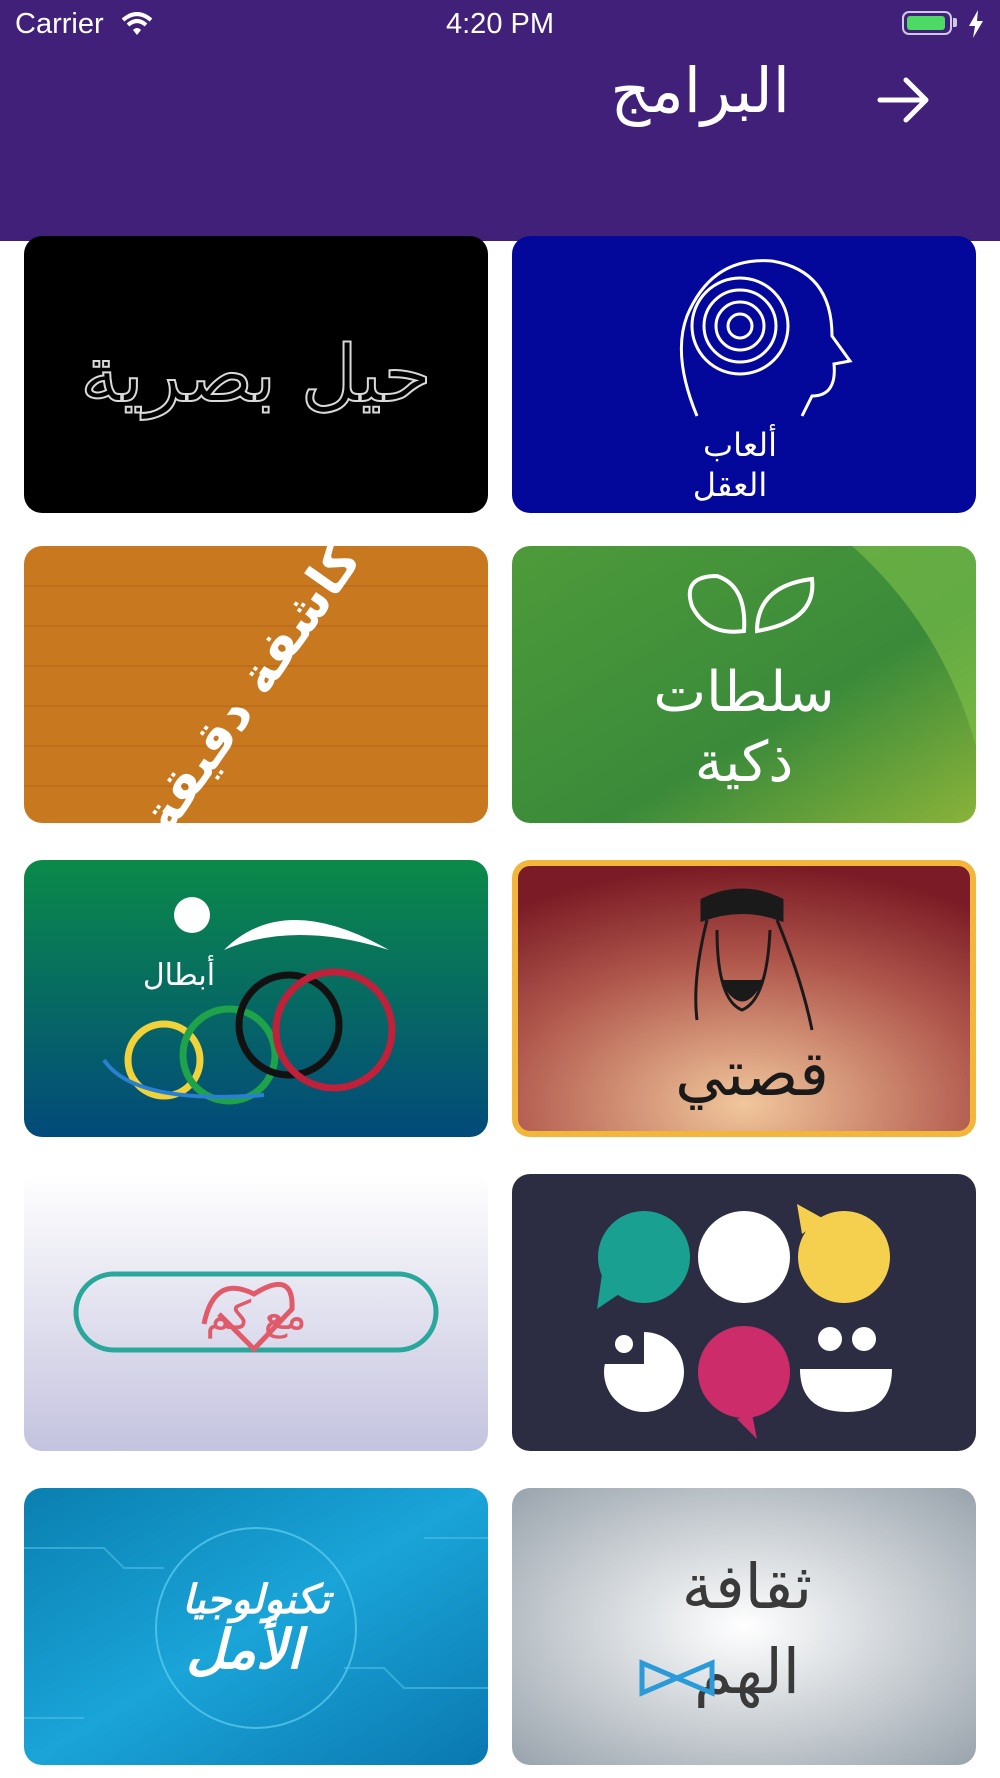 This screenshot has width=1000, height=1778. What do you see at coordinates (740, 444) in the screenshot?
I see `program-title-line1: ألعاب` at bounding box center [740, 444].